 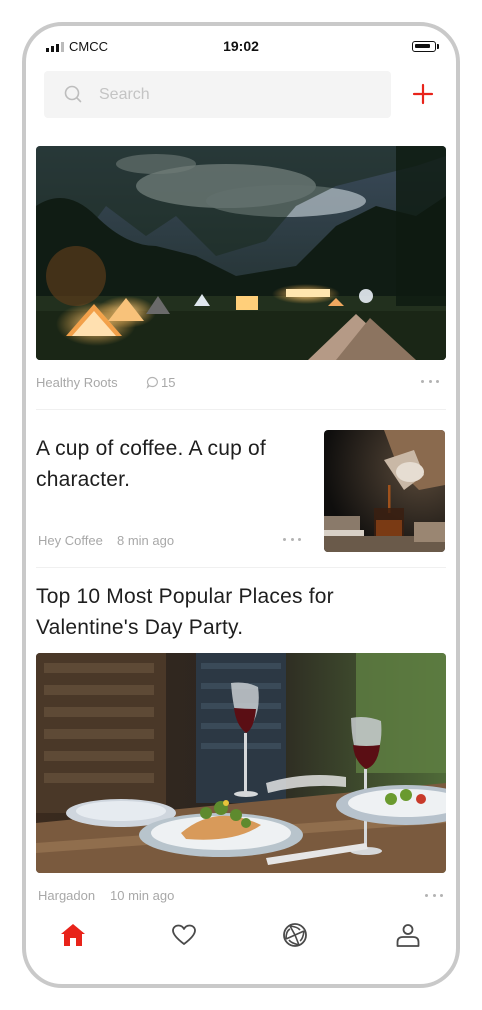 I want to click on clock: 19:02, so click(x=241, y=46).